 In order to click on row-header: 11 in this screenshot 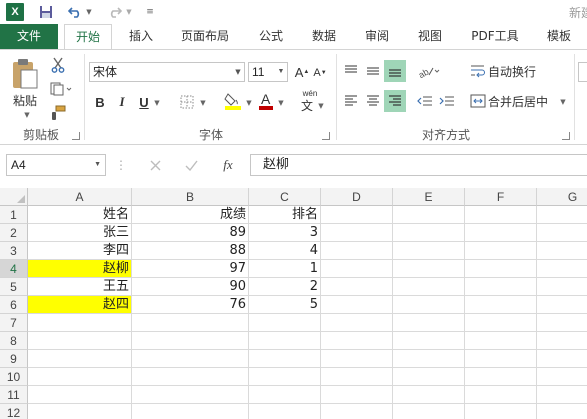, I will do `click(14, 395)`.